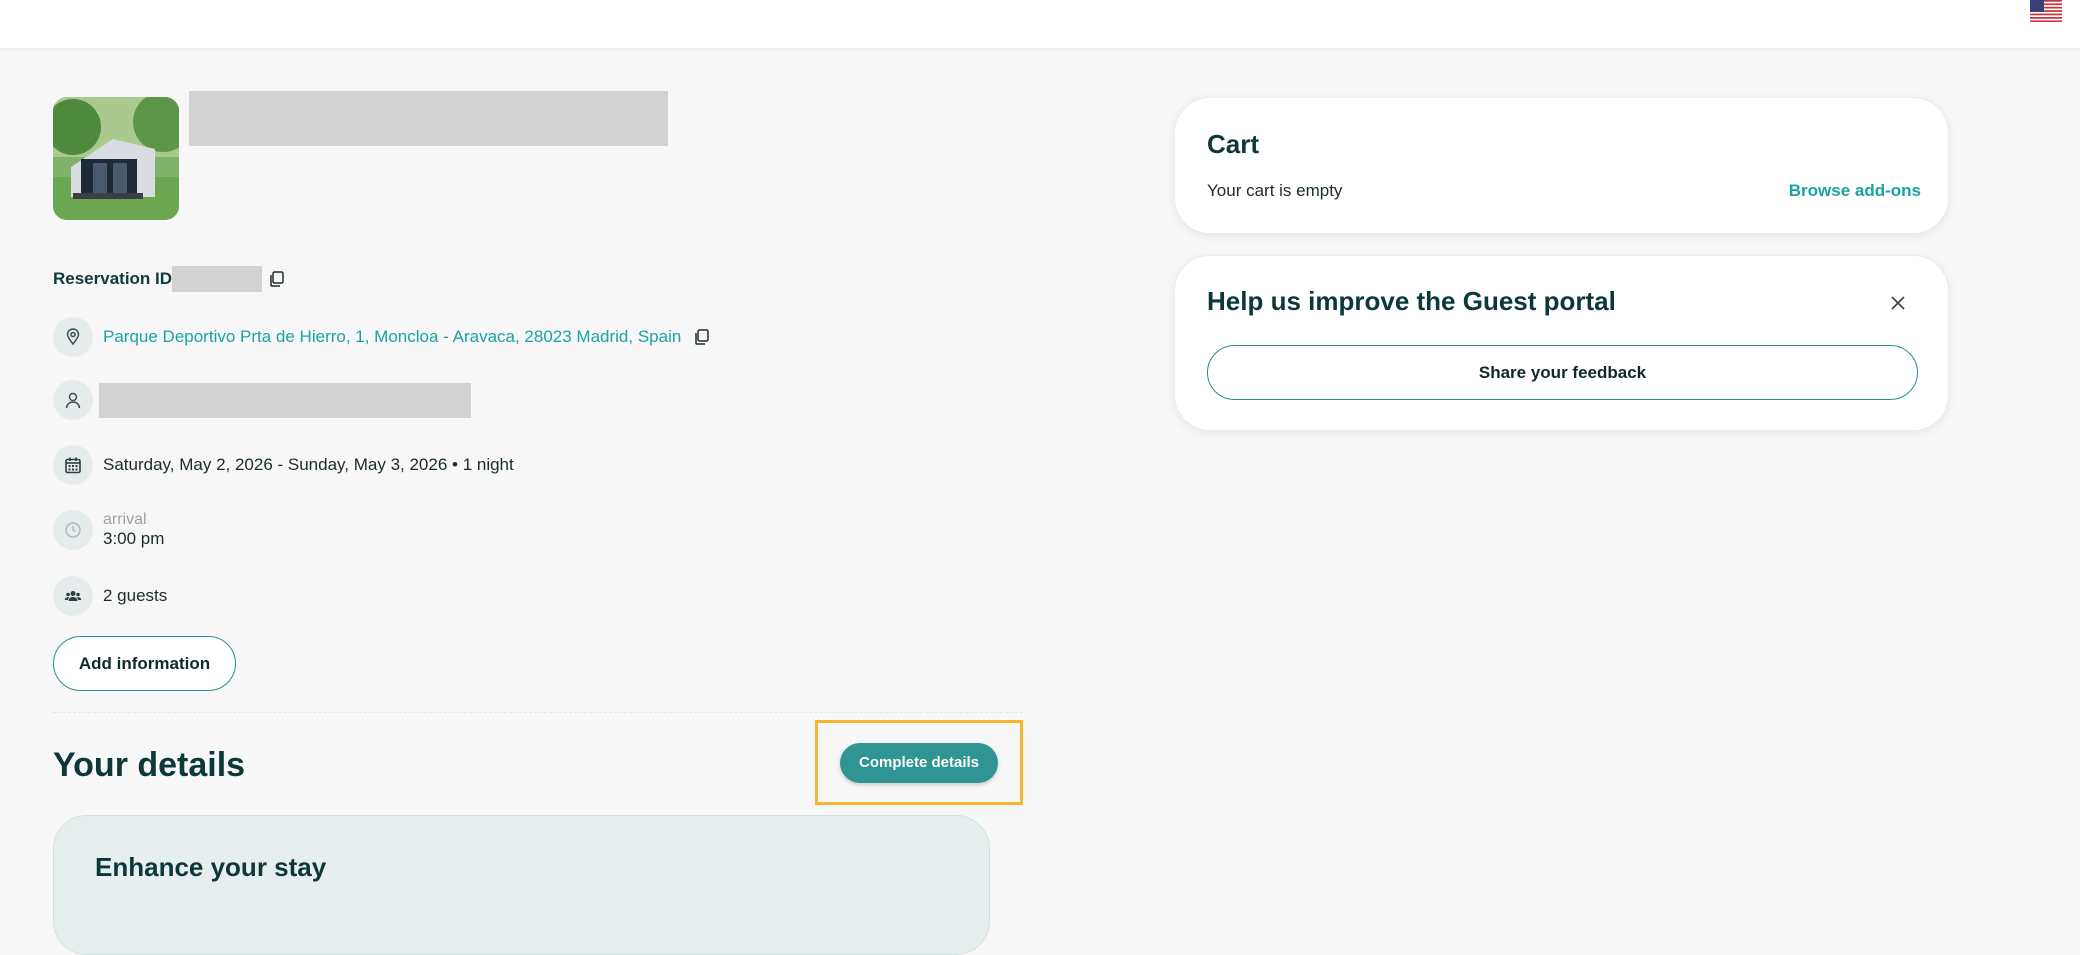  I want to click on share-feedback-button: Share your feedback, so click(1562, 372).